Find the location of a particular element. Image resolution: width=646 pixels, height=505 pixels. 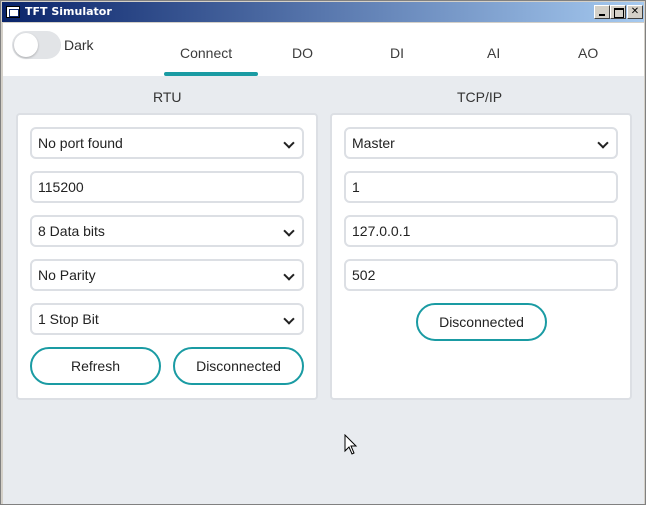

tab-di: DI is located at coordinates (397, 53).